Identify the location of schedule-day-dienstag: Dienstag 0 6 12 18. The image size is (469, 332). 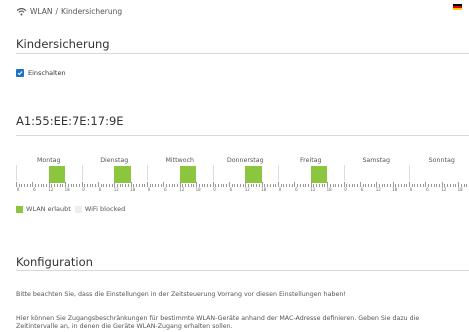
(114, 174).